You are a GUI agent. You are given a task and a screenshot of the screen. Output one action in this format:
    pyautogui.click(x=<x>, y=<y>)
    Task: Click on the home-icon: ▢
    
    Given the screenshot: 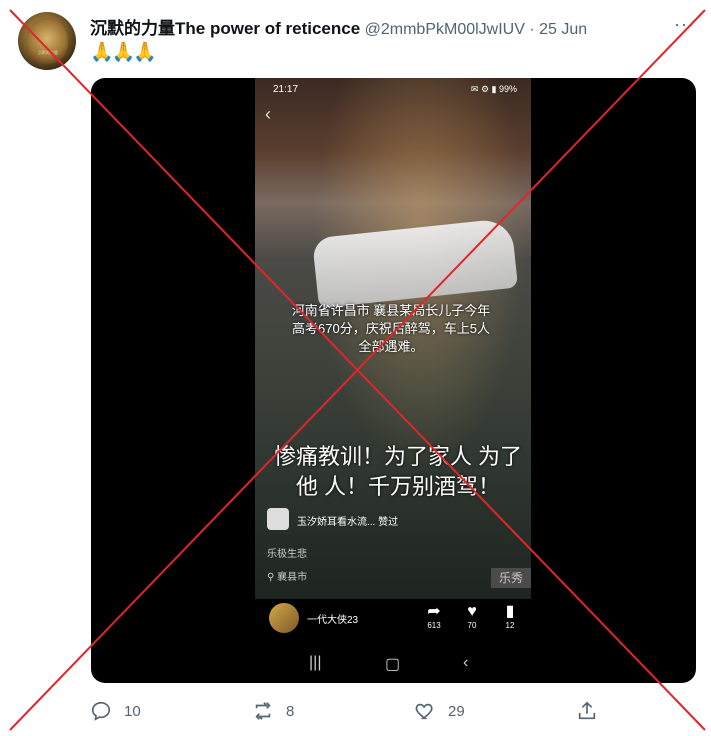 What is the action you would take?
    pyautogui.click(x=392, y=664)
    